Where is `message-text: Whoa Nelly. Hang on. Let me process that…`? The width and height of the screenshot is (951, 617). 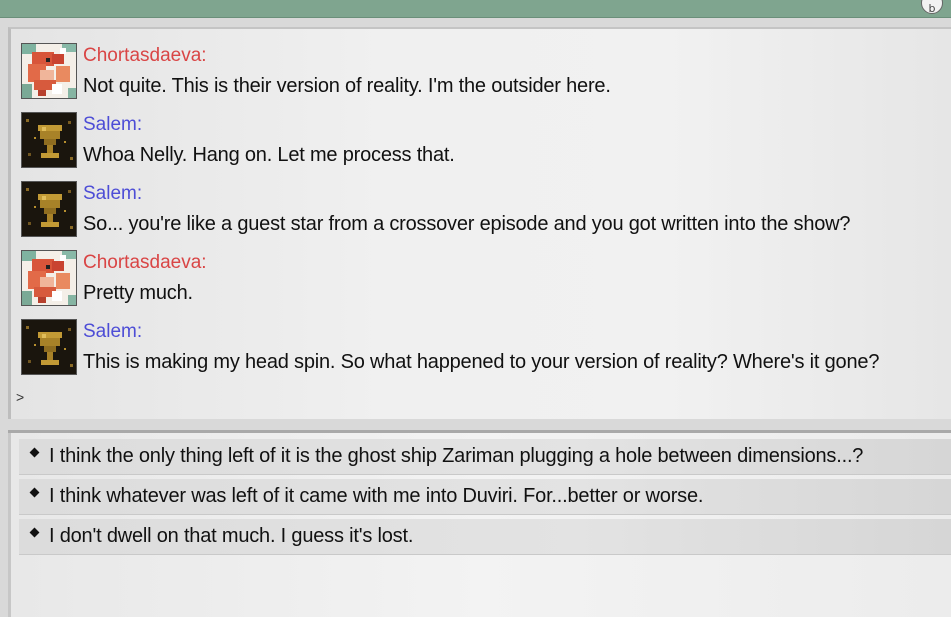 message-text: Whoa Nelly. Hang on. Let me process that… is located at coordinates (269, 155).